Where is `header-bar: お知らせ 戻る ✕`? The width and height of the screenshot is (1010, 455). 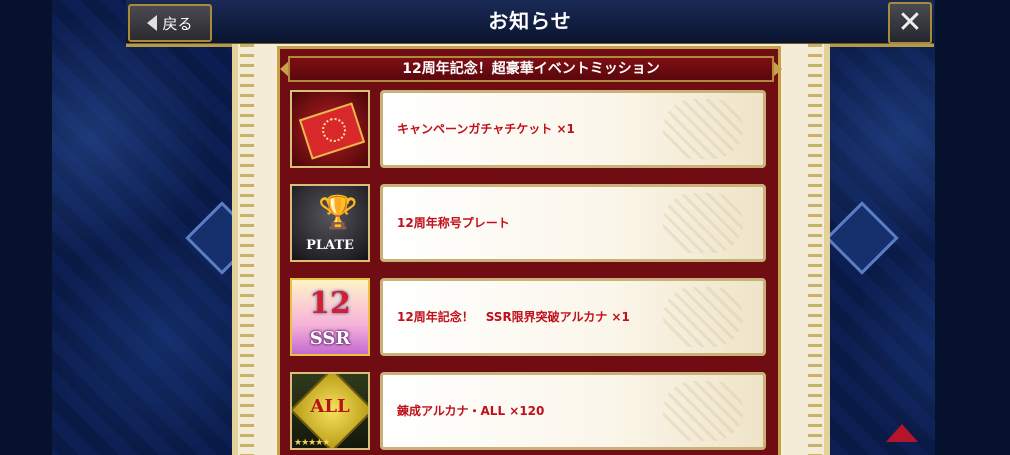
header-bar: お知らせ 戻る ✕ is located at coordinates (530, 23).